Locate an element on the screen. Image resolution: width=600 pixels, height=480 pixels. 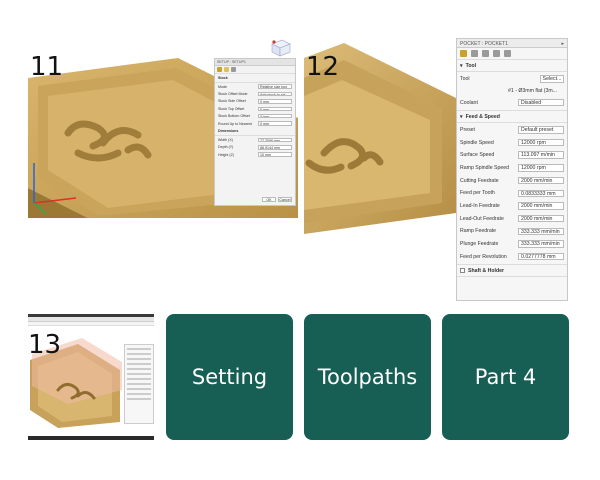
form-row: Depth (Y) 88.9144 mm is located at coordinates (255, 147).